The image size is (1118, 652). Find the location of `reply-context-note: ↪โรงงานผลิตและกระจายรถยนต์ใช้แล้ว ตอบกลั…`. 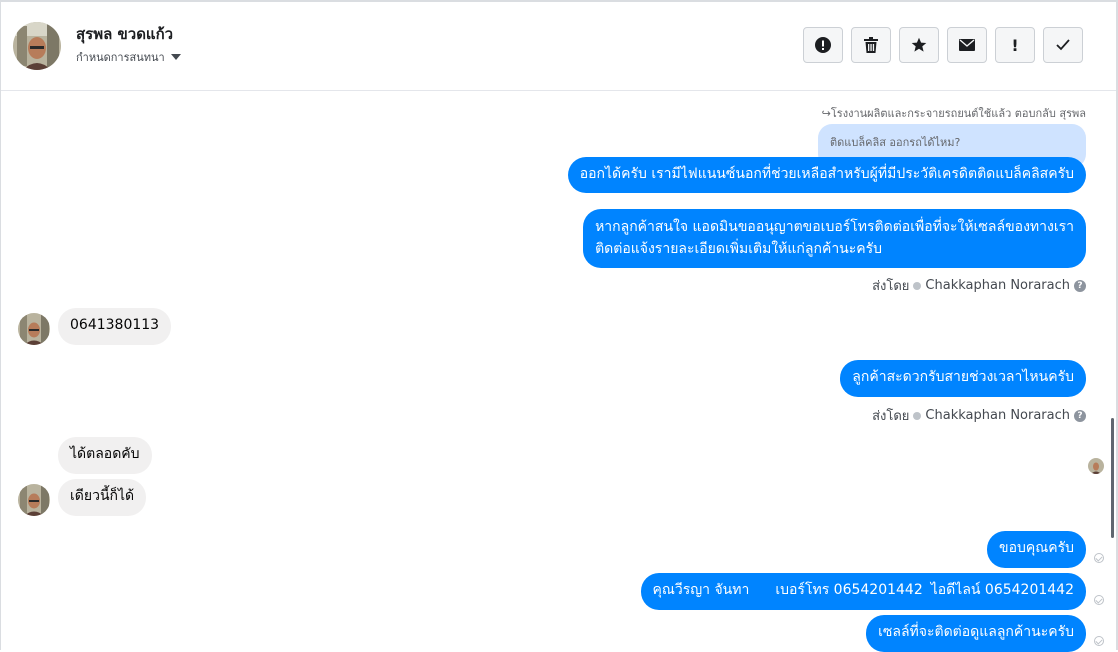

reply-context-note: ↪โรงงานผลิตและกระจายรถยนต์ใช้แล้ว ตอบกลั… is located at coordinates (953, 113).